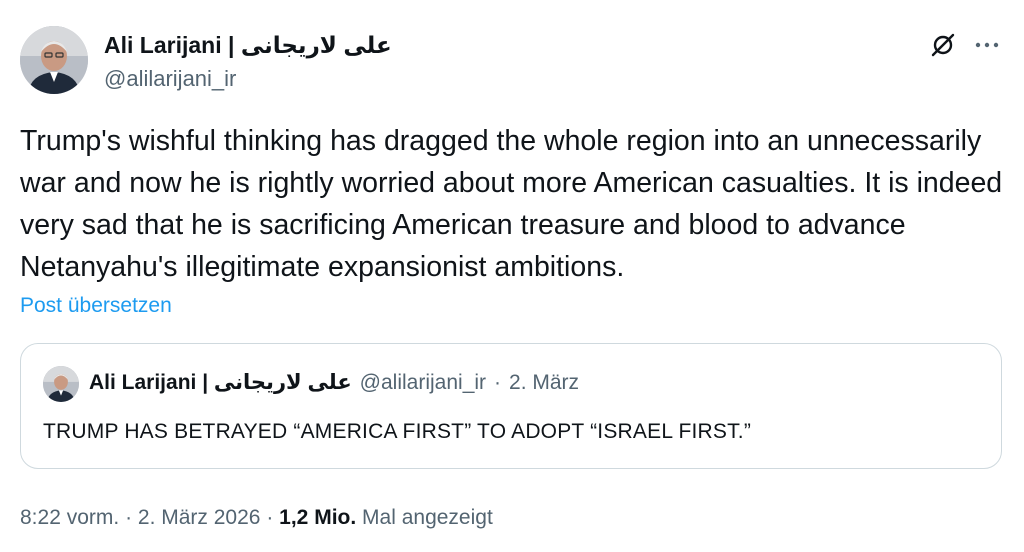  I want to click on quote-author-handle: @alilarijani_ir, so click(423, 382).